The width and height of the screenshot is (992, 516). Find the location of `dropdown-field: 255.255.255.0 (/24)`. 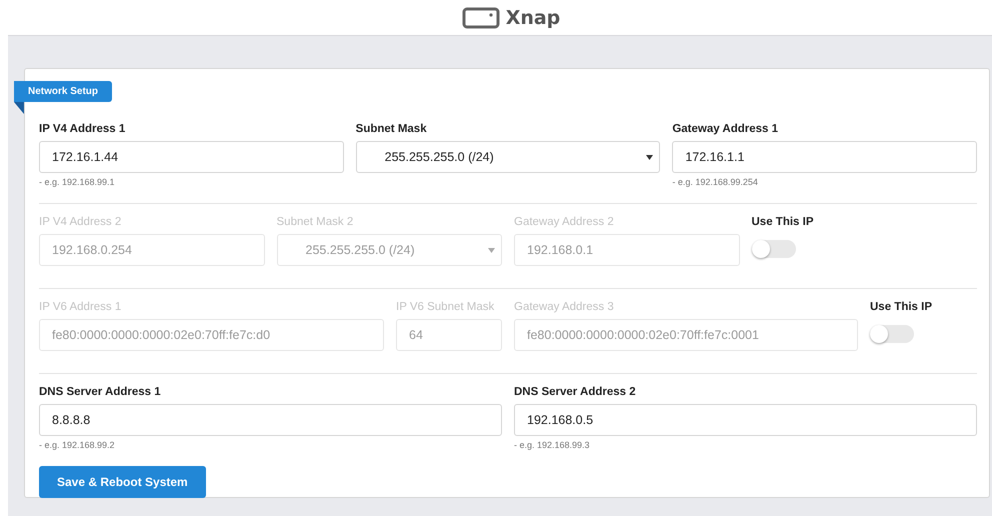

dropdown-field: 255.255.255.0 (/24) is located at coordinates (508, 157).